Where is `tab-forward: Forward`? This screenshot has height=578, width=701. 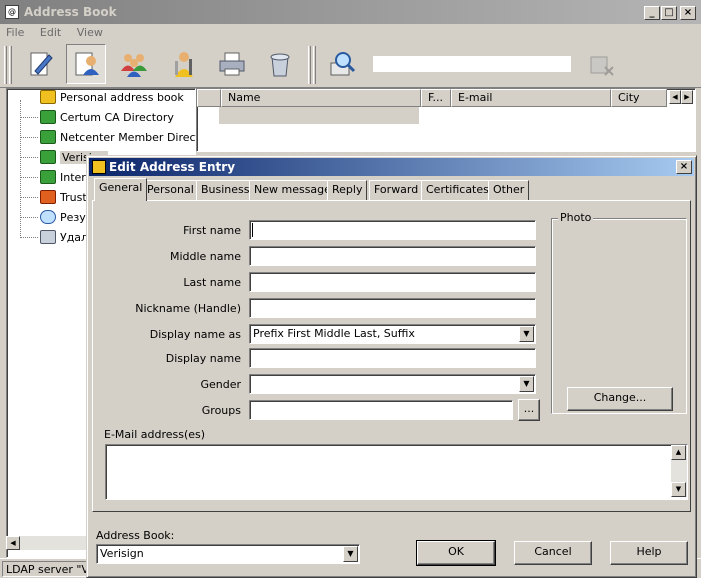 tab-forward: Forward is located at coordinates (396, 190).